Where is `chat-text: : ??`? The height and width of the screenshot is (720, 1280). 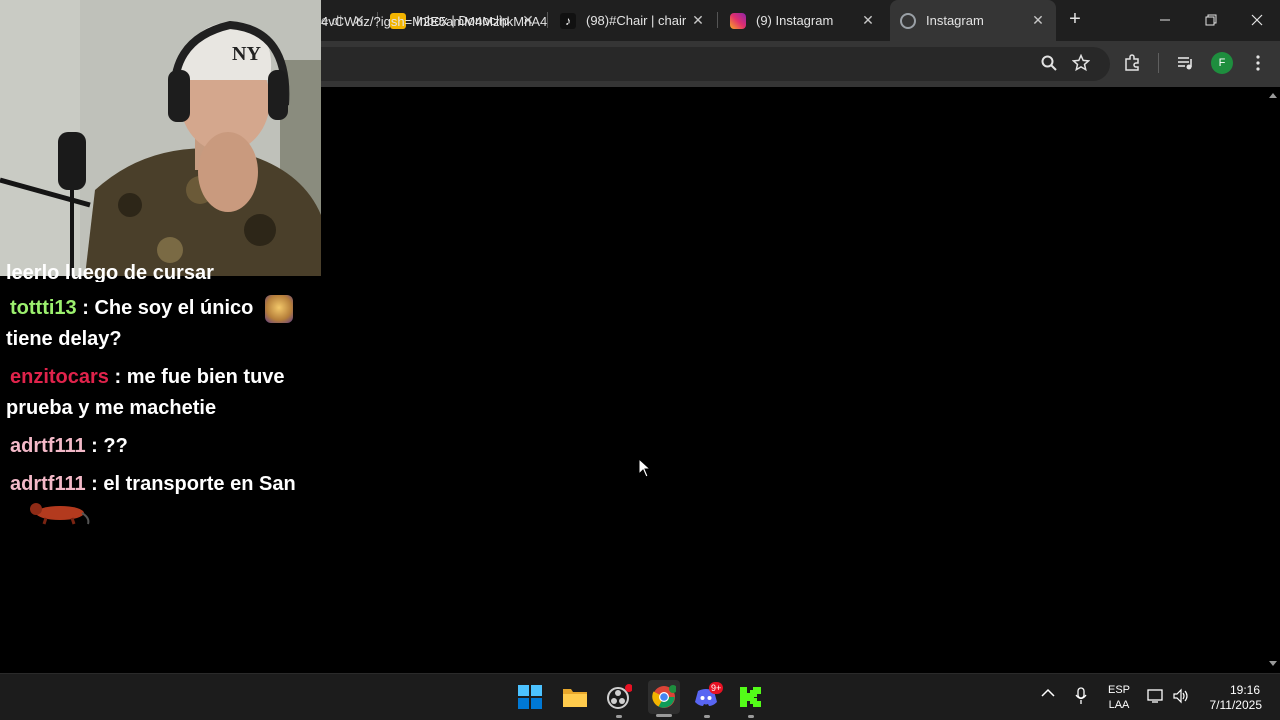 chat-text: : ?? is located at coordinates (109, 446).